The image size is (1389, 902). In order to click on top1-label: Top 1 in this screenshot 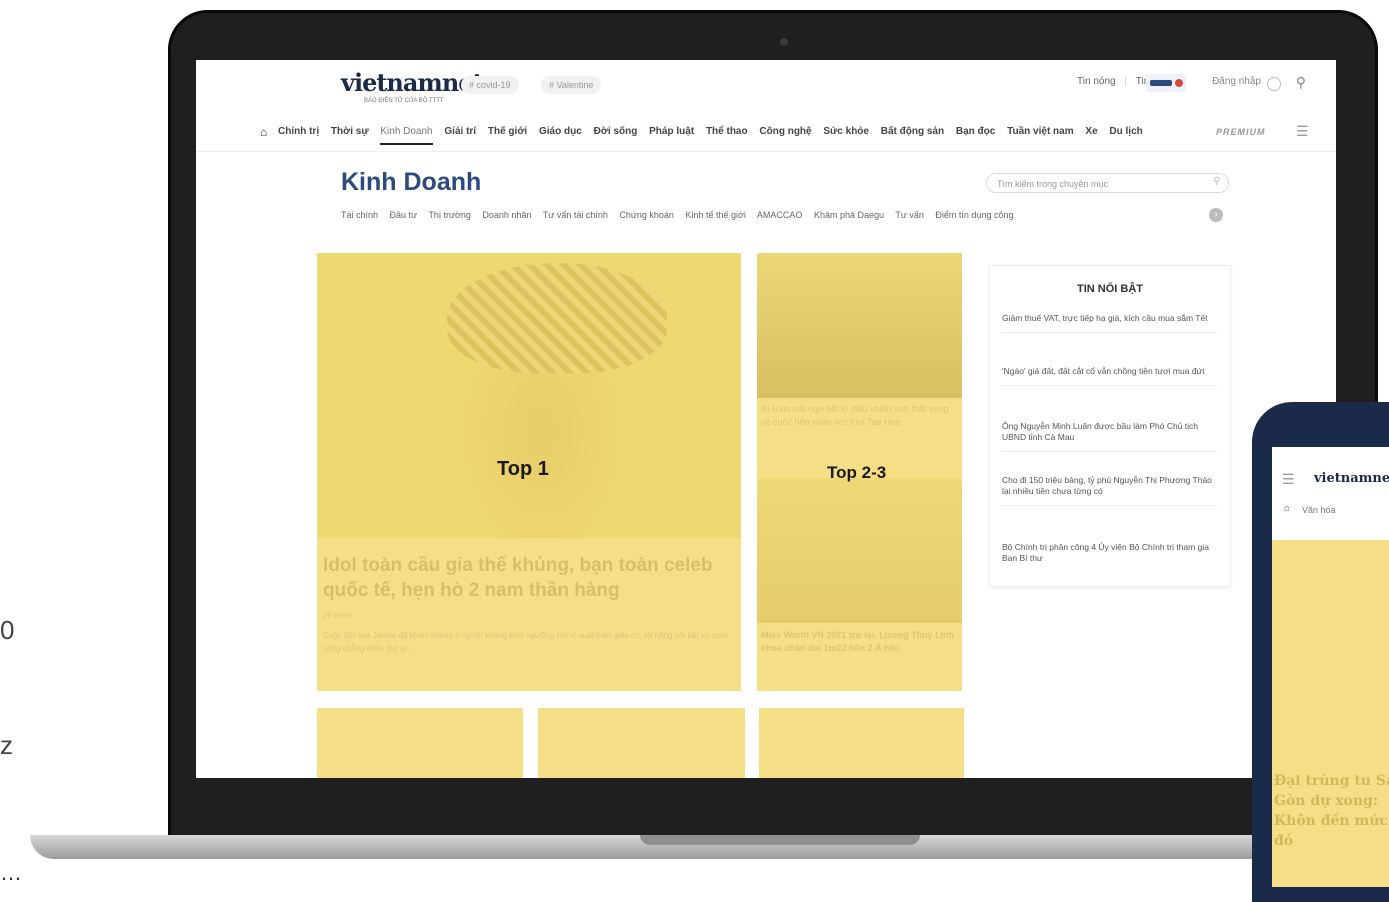, I will do `click(523, 469)`.